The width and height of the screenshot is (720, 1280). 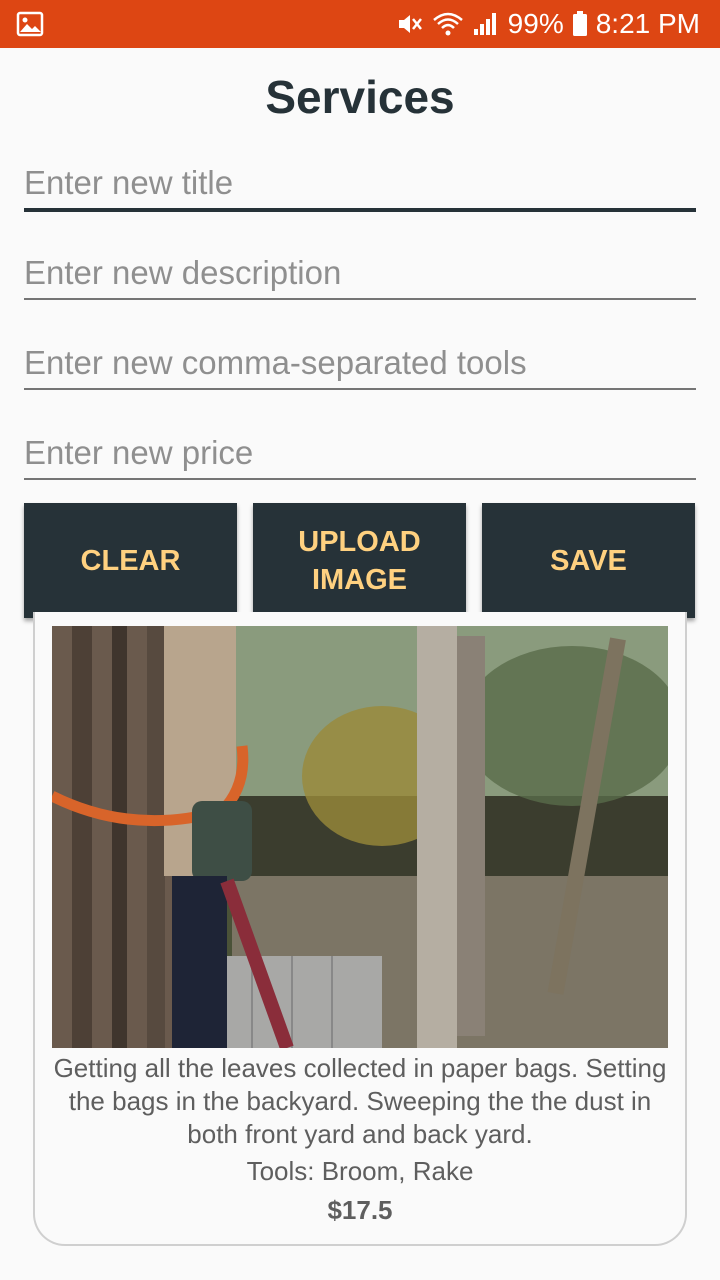 What do you see at coordinates (360, 453) in the screenshot?
I see `price-input` at bounding box center [360, 453].